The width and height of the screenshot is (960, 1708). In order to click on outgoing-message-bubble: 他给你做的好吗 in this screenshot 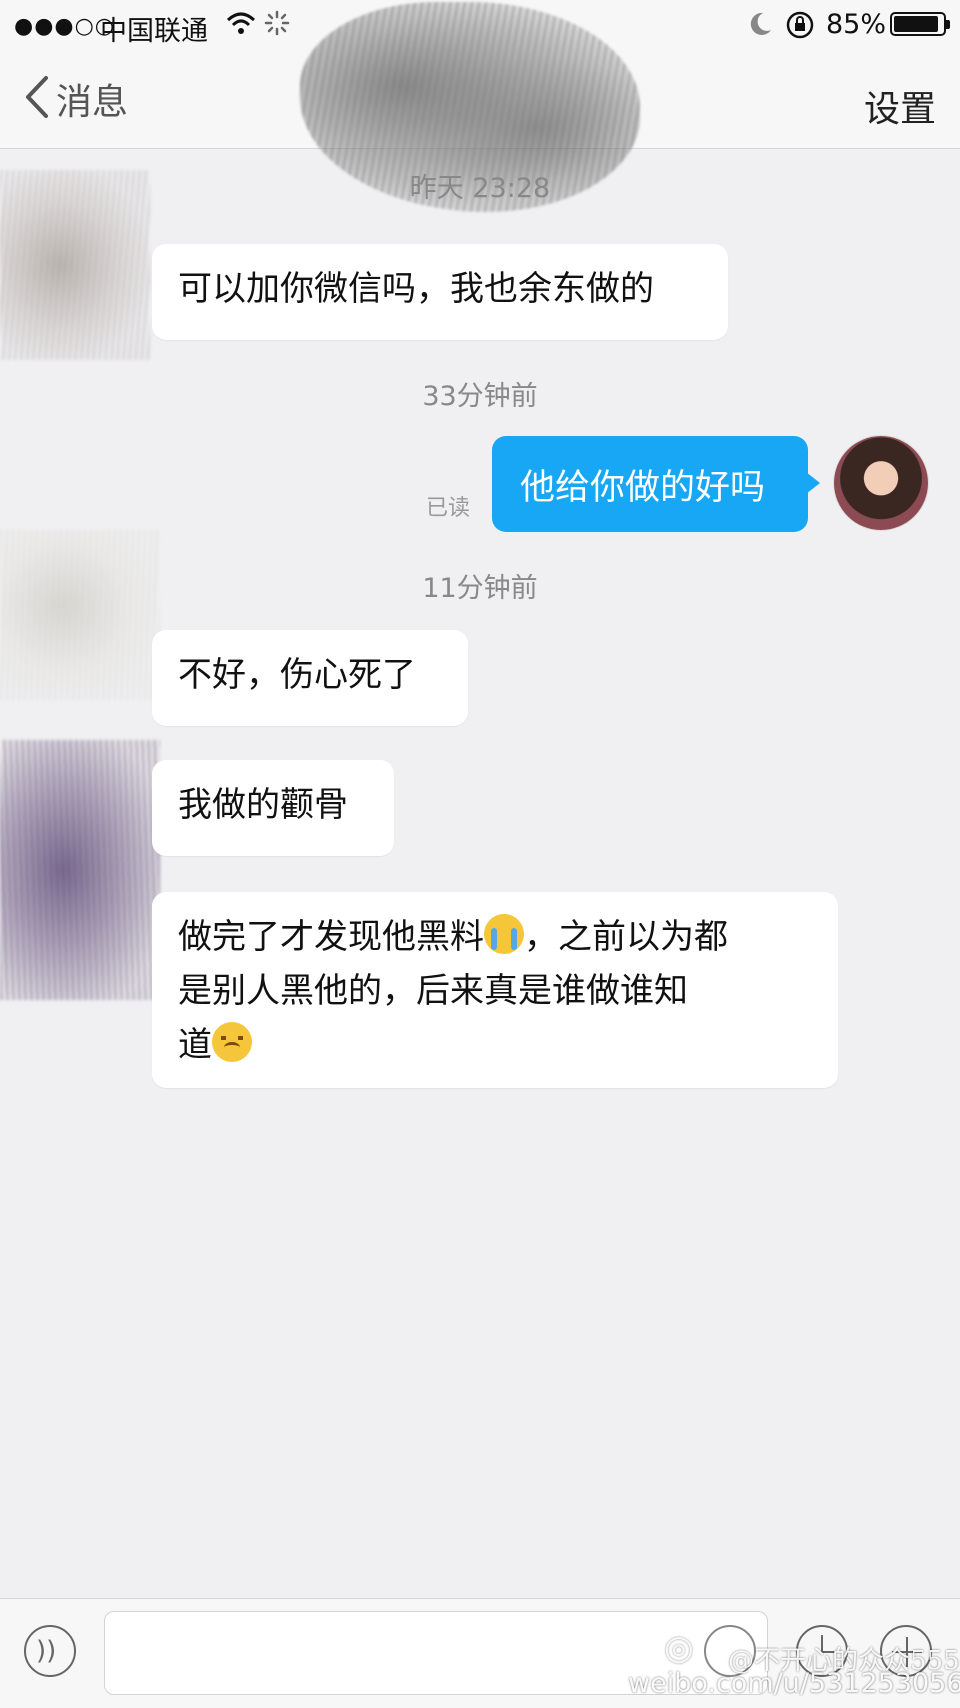, I will do `click(656, 484)`.